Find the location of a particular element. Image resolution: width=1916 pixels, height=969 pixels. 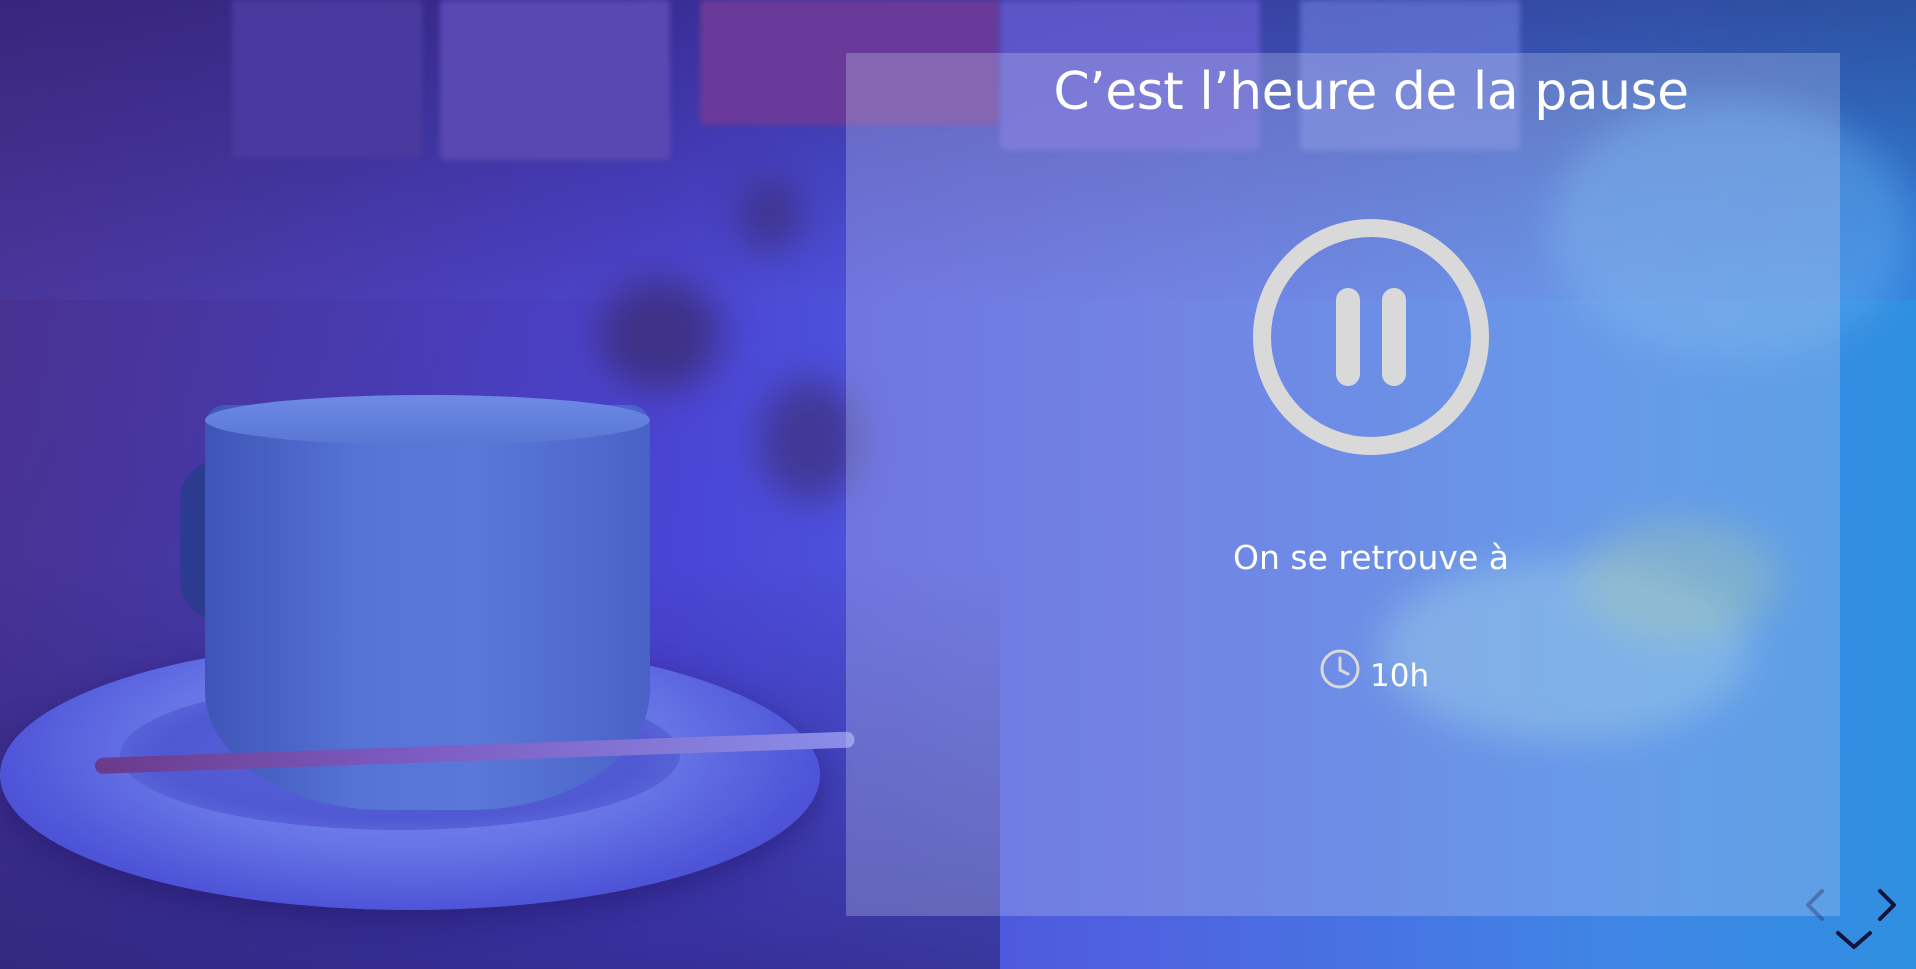

slide-title: C’est l’heure de la pause is located at coordinates (1371, 92).